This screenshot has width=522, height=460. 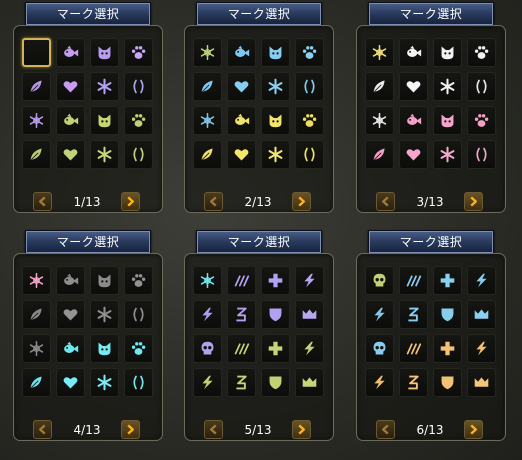 What do you see at coordinates (36, 52) in the screenshot?
I see `mark-cell-empty` at bounding box center [36, 52].